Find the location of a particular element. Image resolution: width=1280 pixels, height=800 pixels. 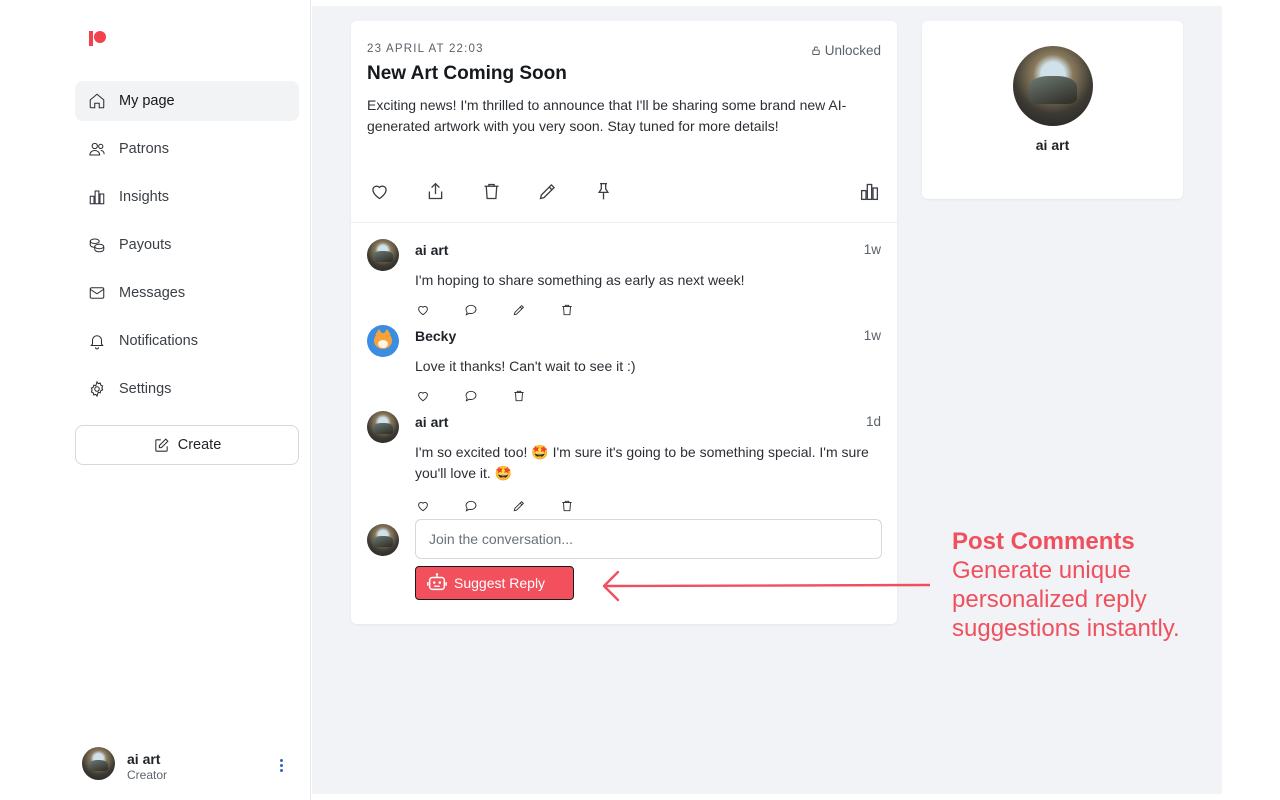

profile-role: Creator is located at coordinates (147, 775).